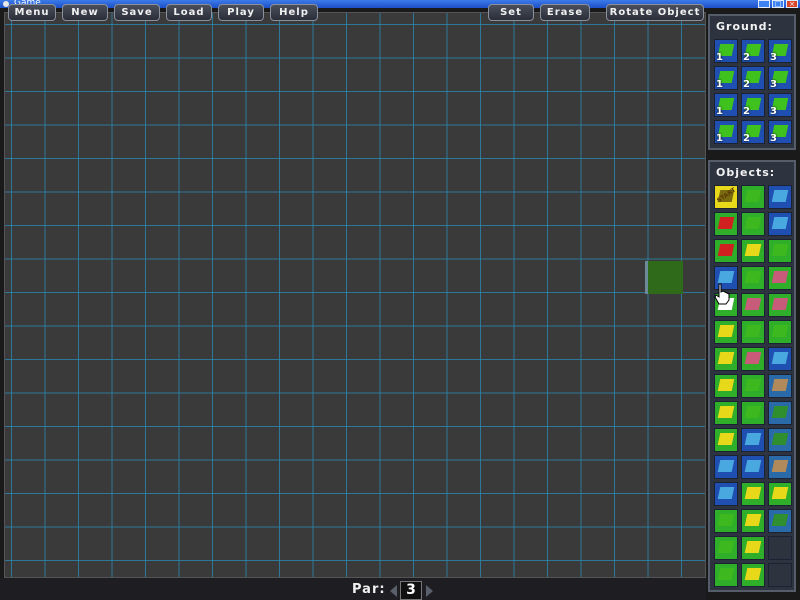  I want to click on yellow-ramp-icon, so click(726, 332).